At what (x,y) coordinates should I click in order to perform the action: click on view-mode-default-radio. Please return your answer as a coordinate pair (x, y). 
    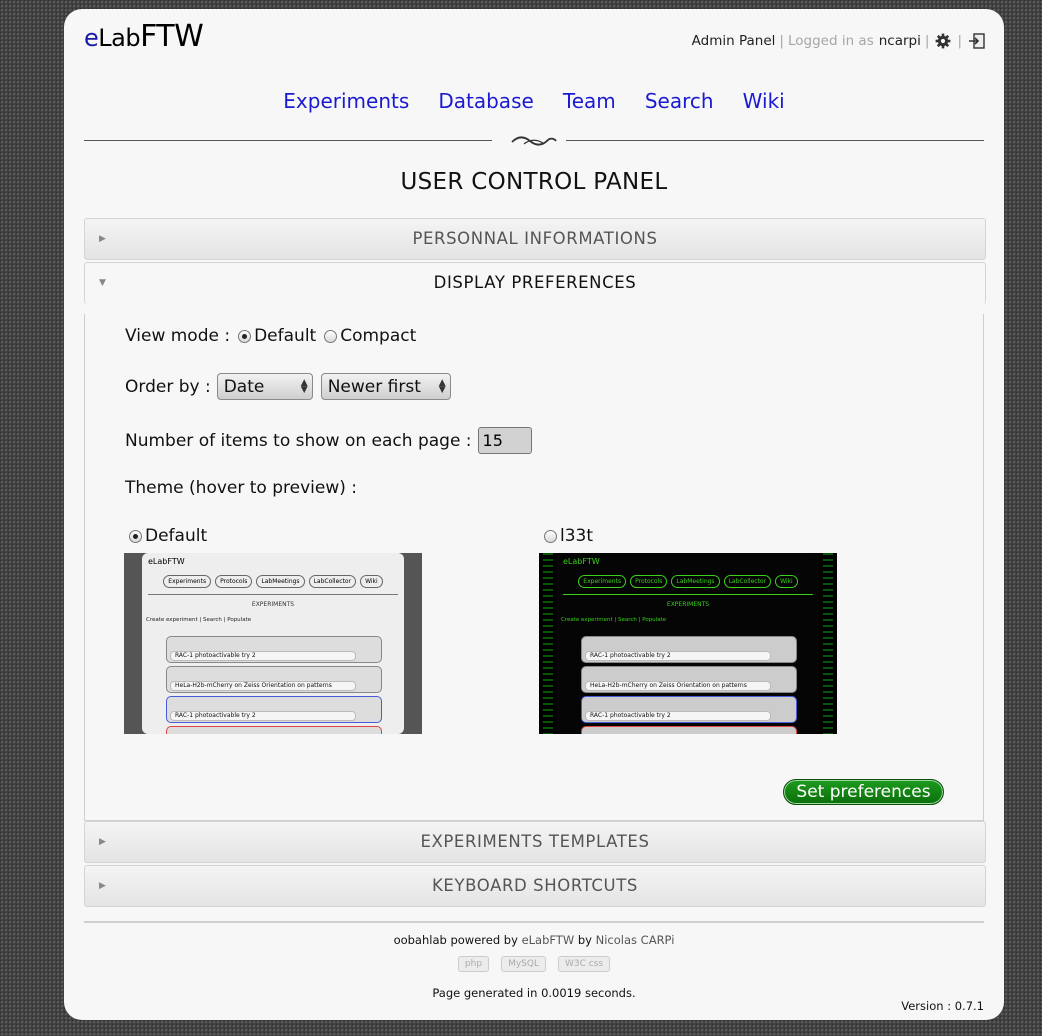
    Looking at the image, I should click on (245, 336).